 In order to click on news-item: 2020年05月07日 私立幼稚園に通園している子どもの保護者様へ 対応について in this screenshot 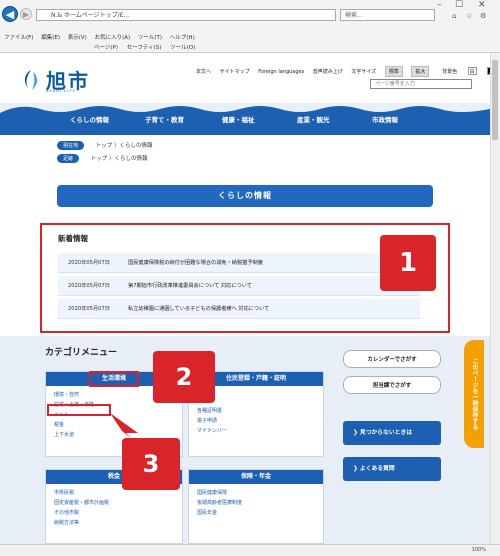, I will do `click(239, 309)`.